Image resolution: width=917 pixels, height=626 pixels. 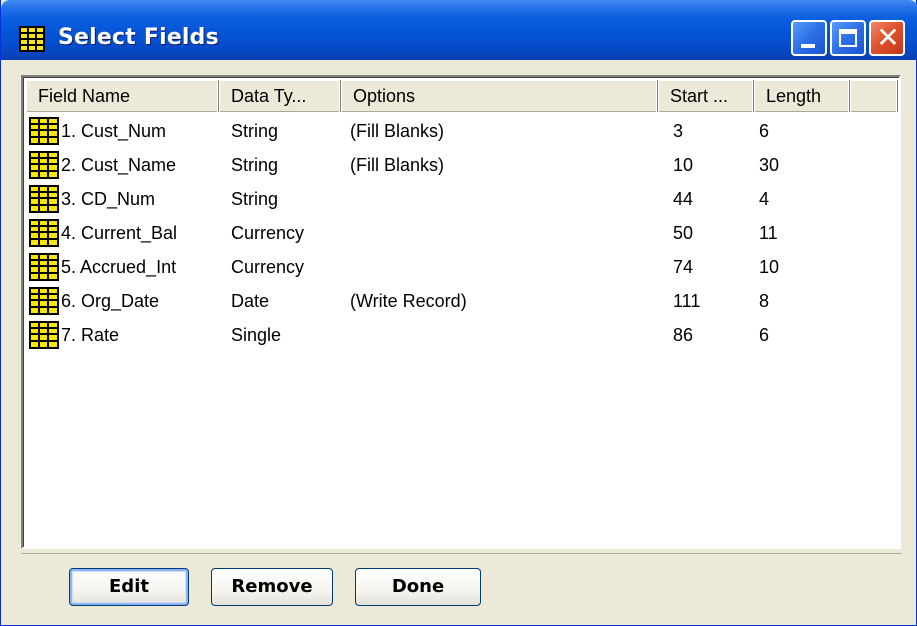 I want to click on start: 74, so click(x=683, y=267).